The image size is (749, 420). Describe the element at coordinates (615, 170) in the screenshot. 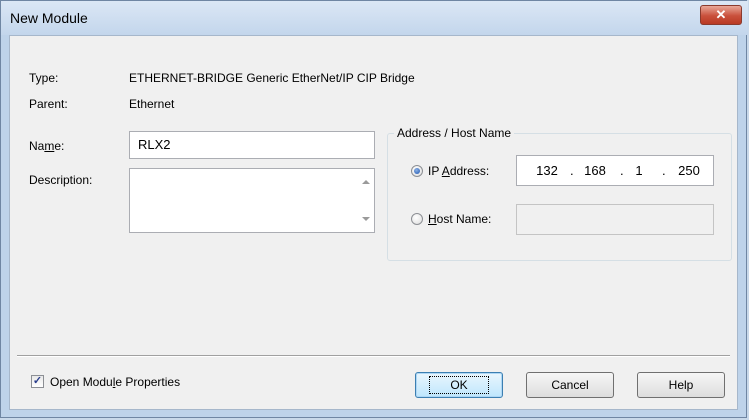

I see `ip-address-input: 132 . 168 . 1 . 250` at that location.